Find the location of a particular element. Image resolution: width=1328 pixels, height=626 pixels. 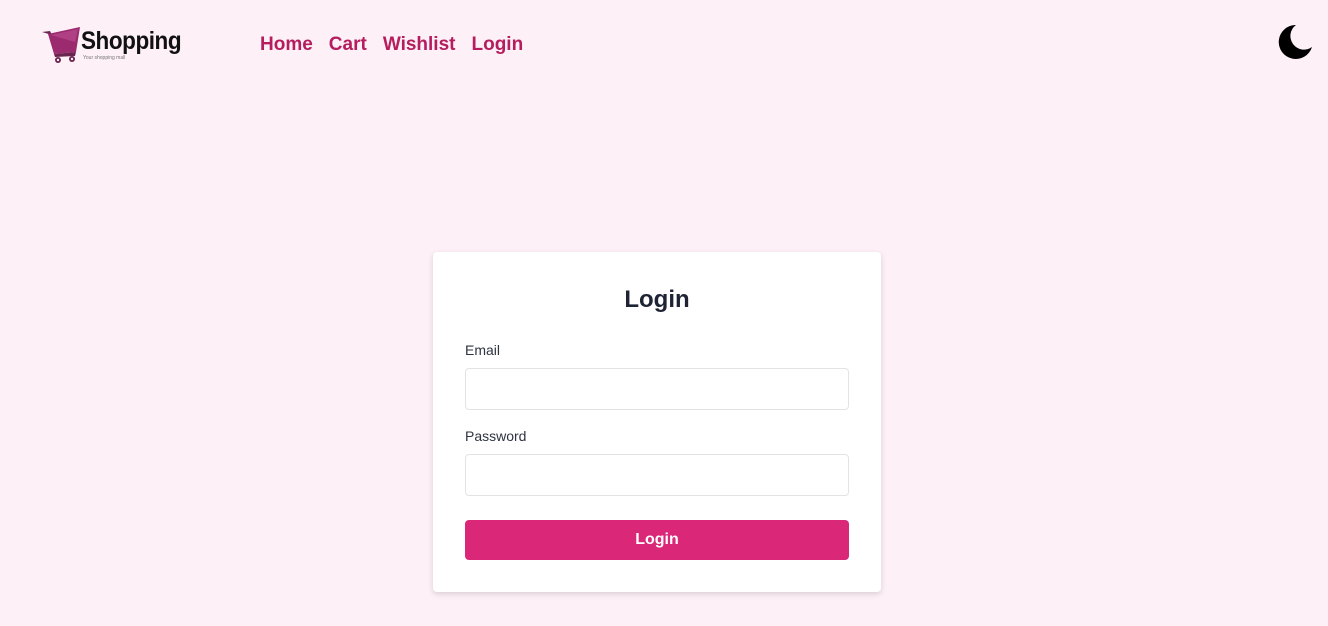

theme-toggle-button is located at coordinates (1295, 42).